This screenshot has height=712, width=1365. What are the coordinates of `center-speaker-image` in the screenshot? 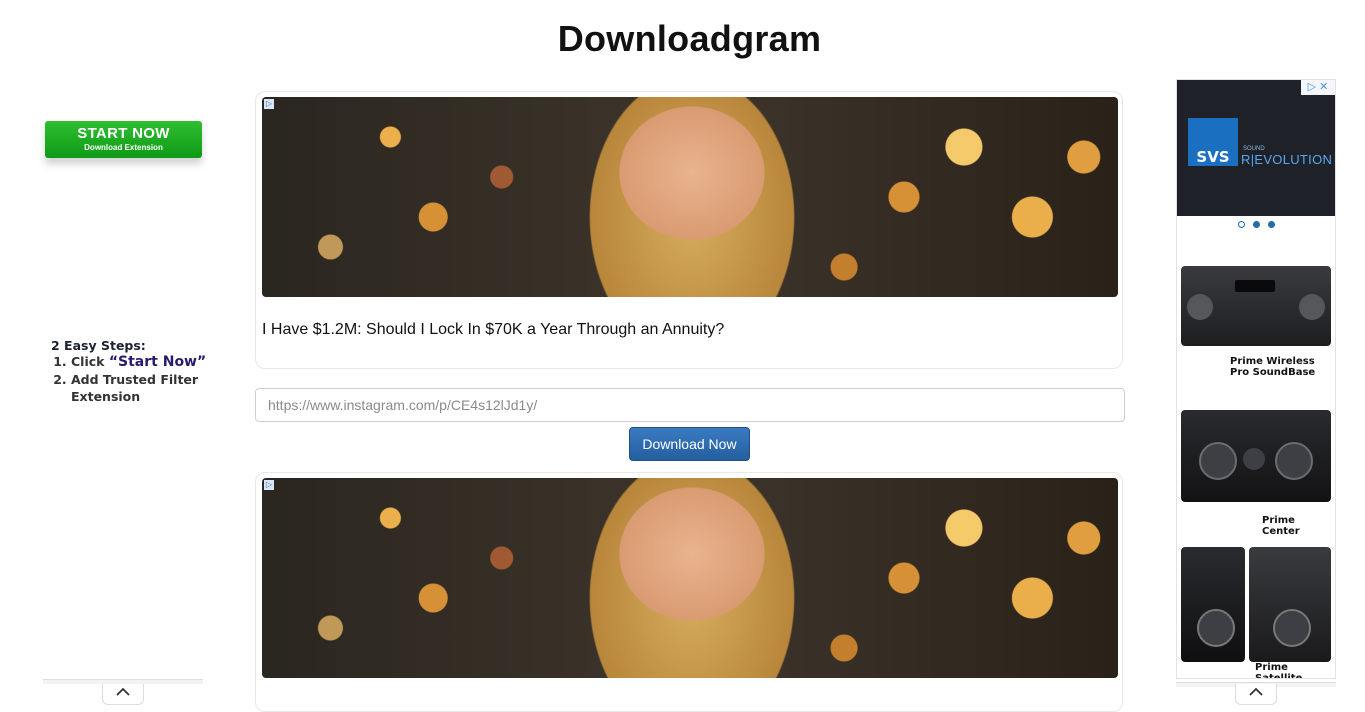 It's located at (1256, 456).